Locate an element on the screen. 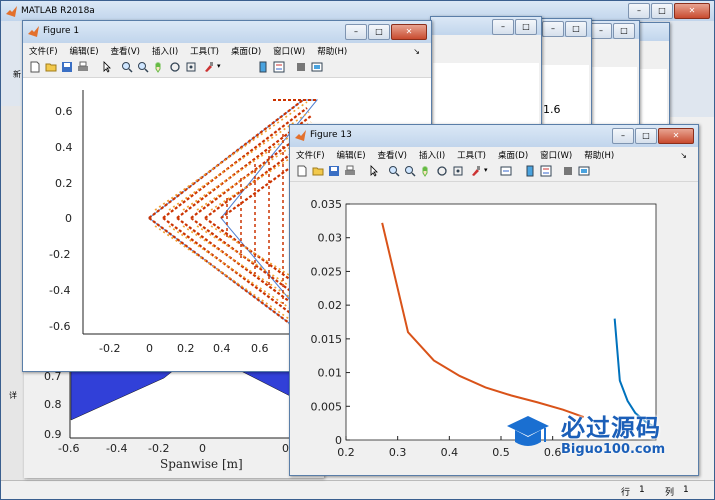  figure1-xtick: 0.2 is located at coordinates (186, 348).